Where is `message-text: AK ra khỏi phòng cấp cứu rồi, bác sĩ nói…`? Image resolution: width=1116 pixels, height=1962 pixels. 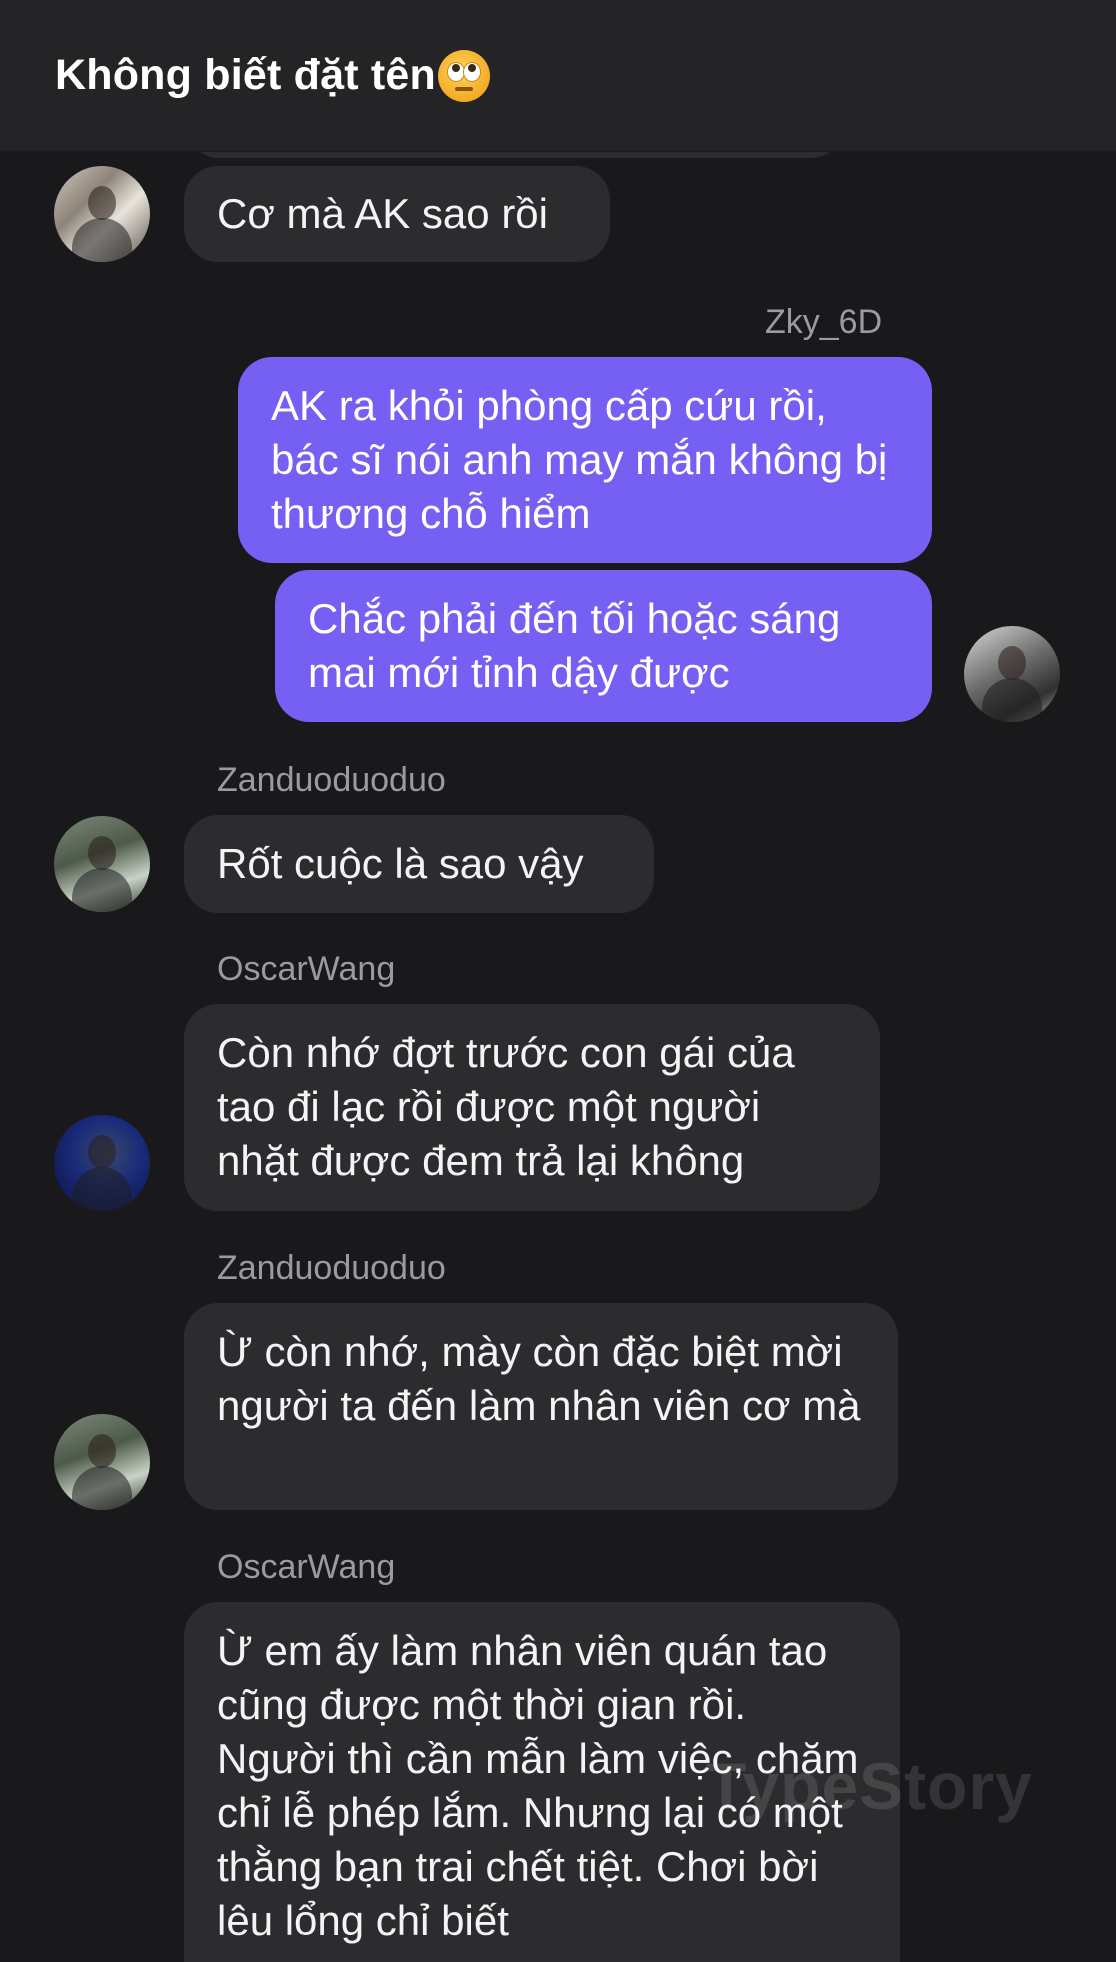
message-text: AK ra khỏi phòng cấp cứu rồi, bác sĩ nói… is located at coordinates (579, 459).